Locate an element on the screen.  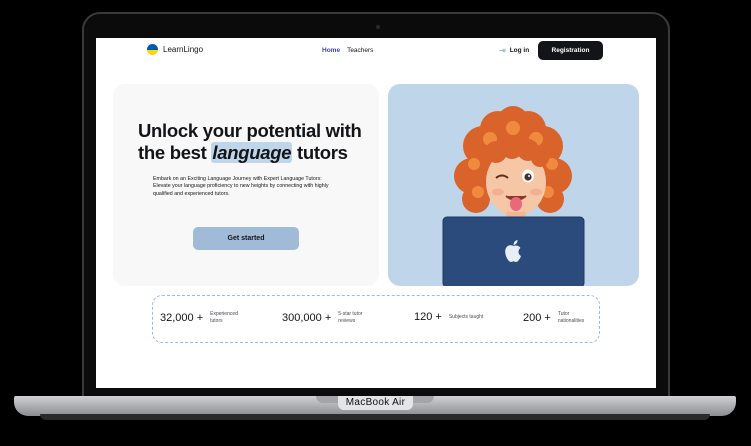
stat-value: 300,000 + is located at coordinates (307, 317).